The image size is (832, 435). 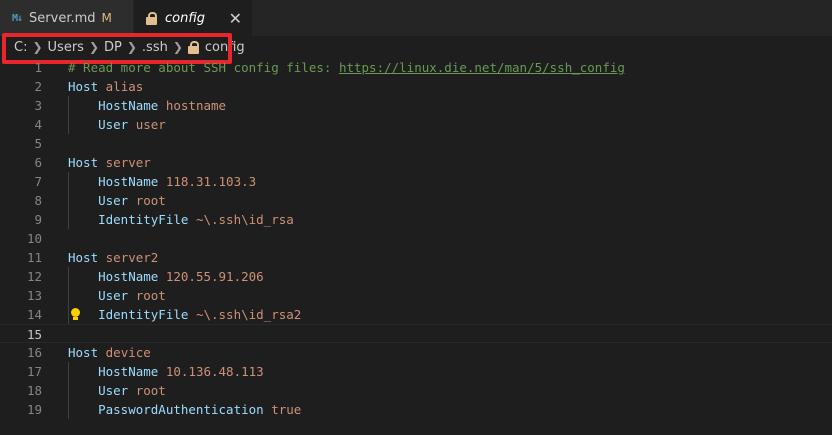 I want to click on line-number: 8, so click(x=38, y=200).